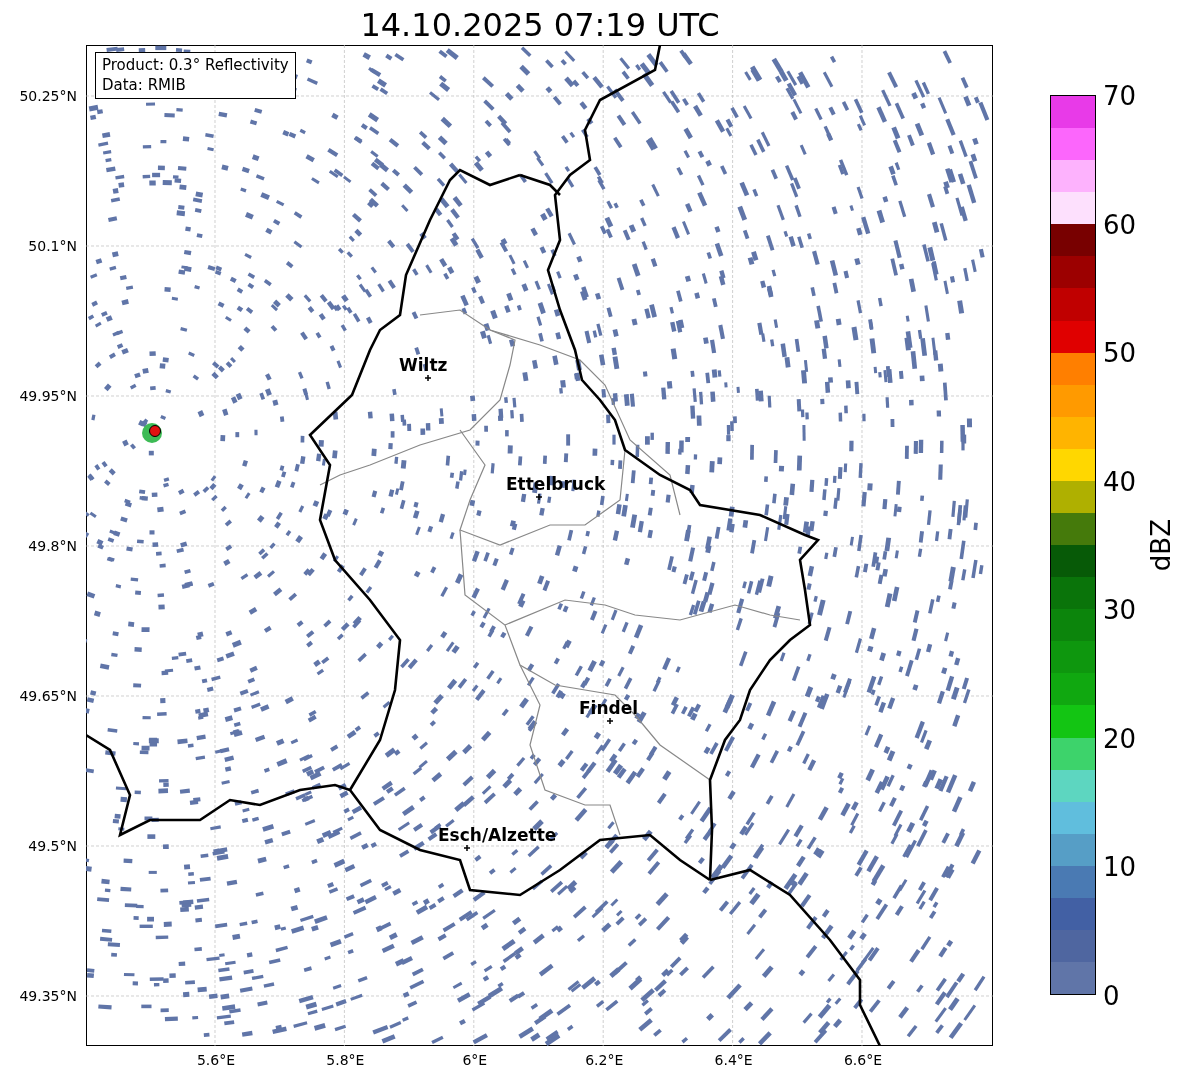 This screenshot has width=1184, height=1081. Describe the element at coordinates (540, 25) in the screenshot. I see `chart-title: 14.10.2025 07:19 UTC` at that location.